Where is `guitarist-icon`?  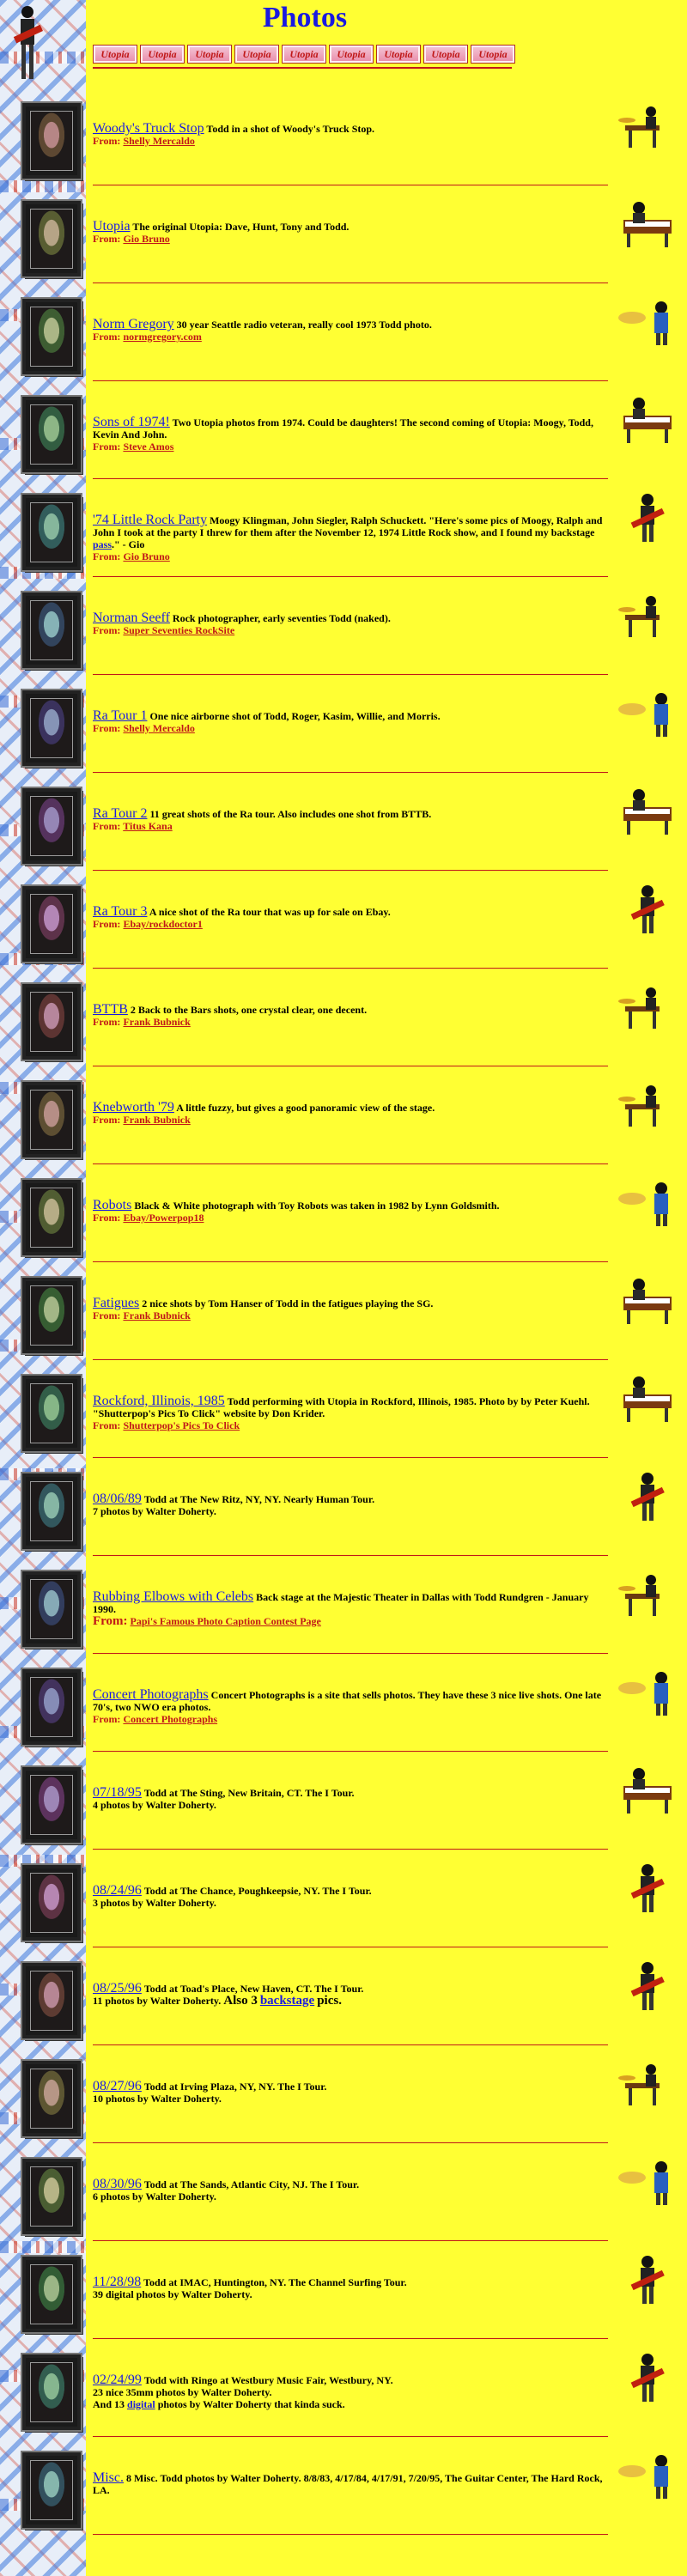 guitarist-icon is located at coordinates (647, 1497).